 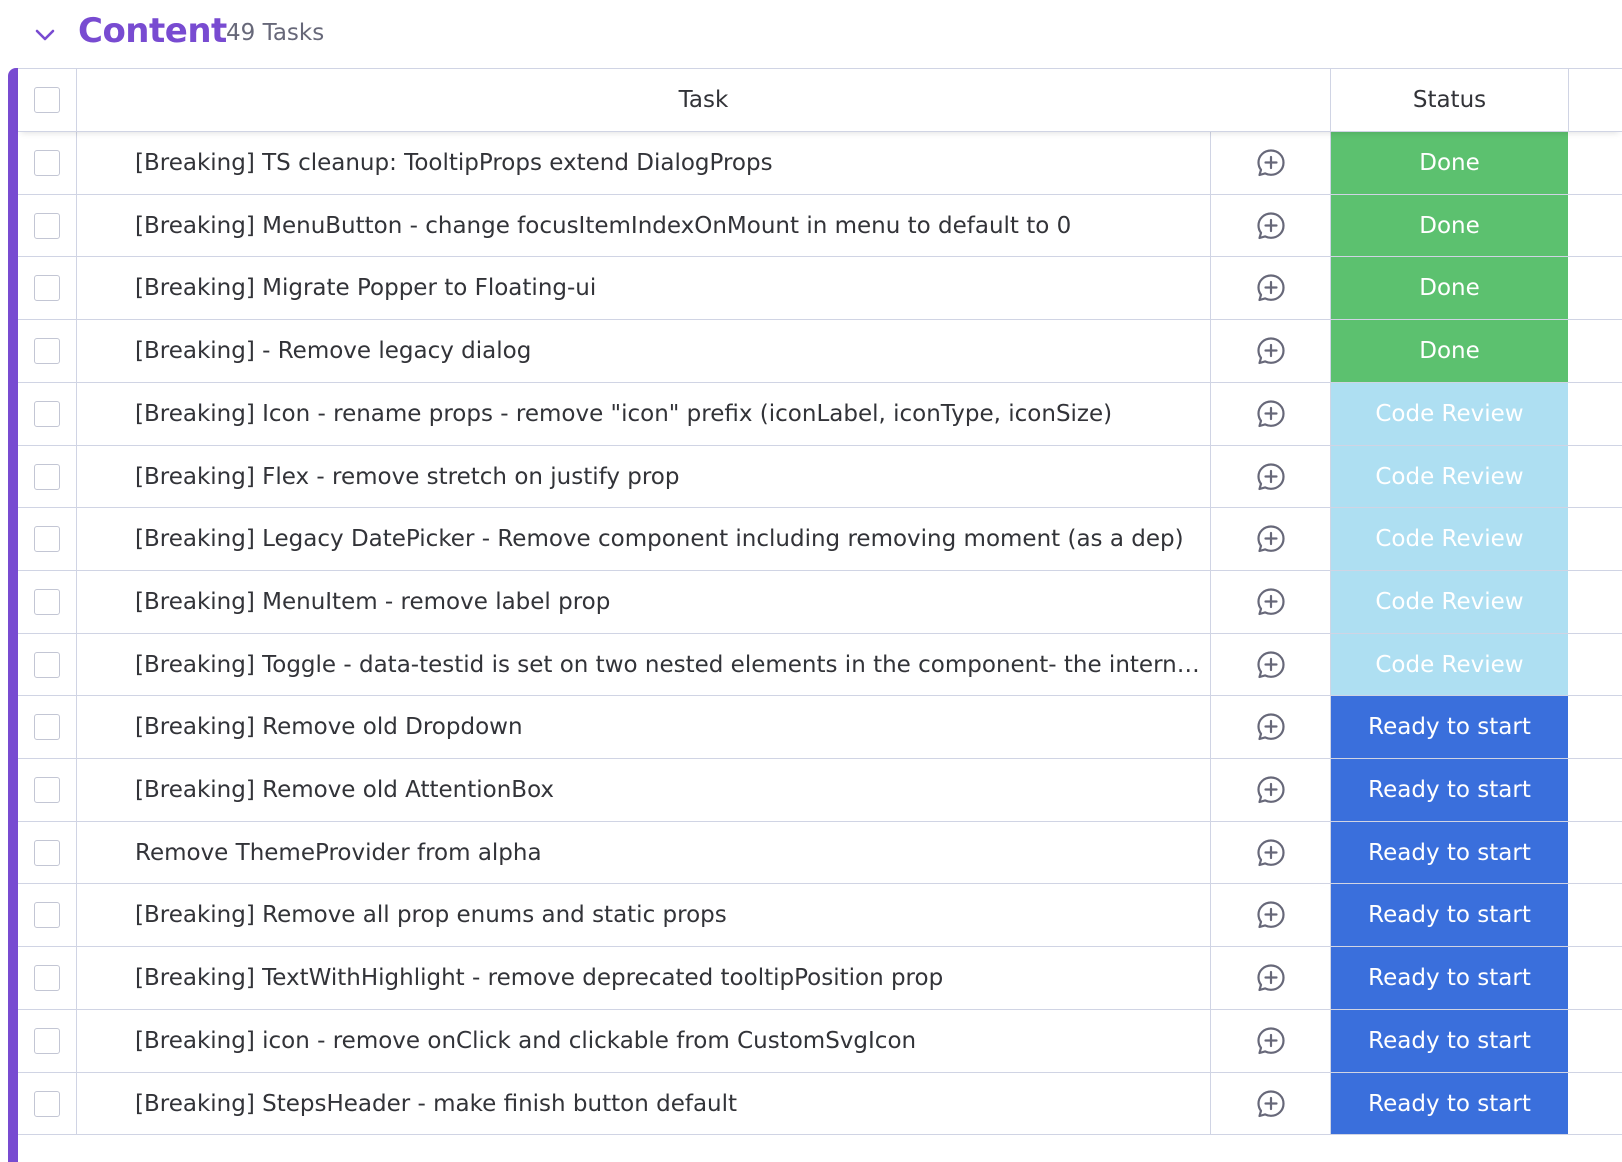 I want to click on column-header-status: Status, so click(x=1450, y=100).